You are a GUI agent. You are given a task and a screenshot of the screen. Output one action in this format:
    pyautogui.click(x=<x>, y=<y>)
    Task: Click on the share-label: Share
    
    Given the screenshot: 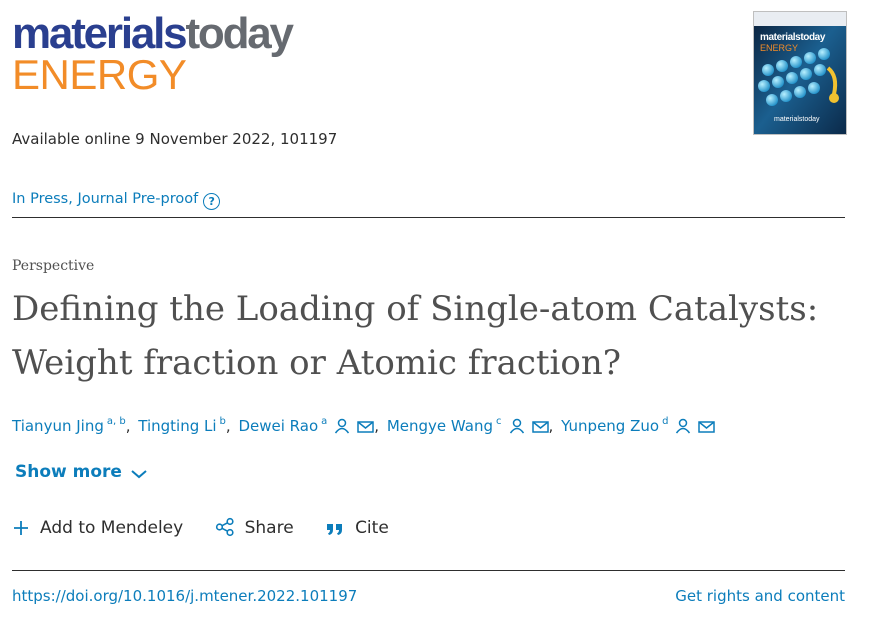 What is the action you would take?
    pyautogui.click(x=269, y=528)
    